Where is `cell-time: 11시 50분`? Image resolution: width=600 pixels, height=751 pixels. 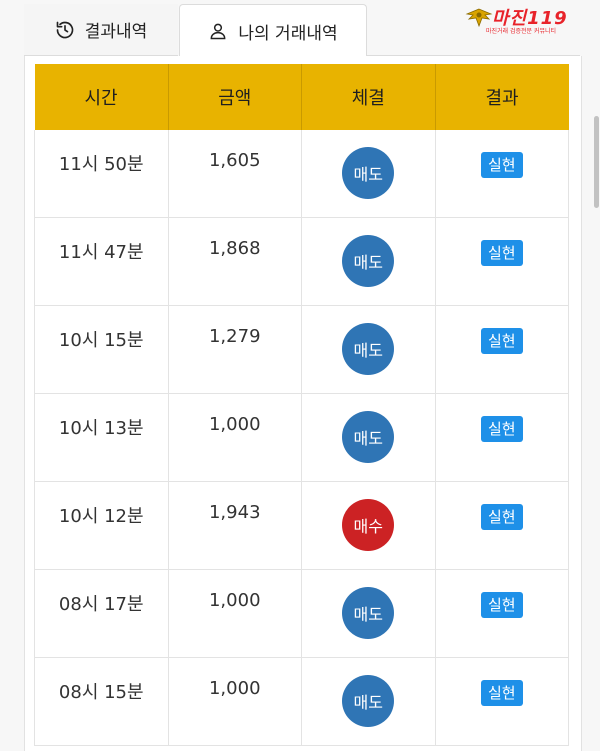 cell-time: 11시 50분 is located at coordinates (101, 174).